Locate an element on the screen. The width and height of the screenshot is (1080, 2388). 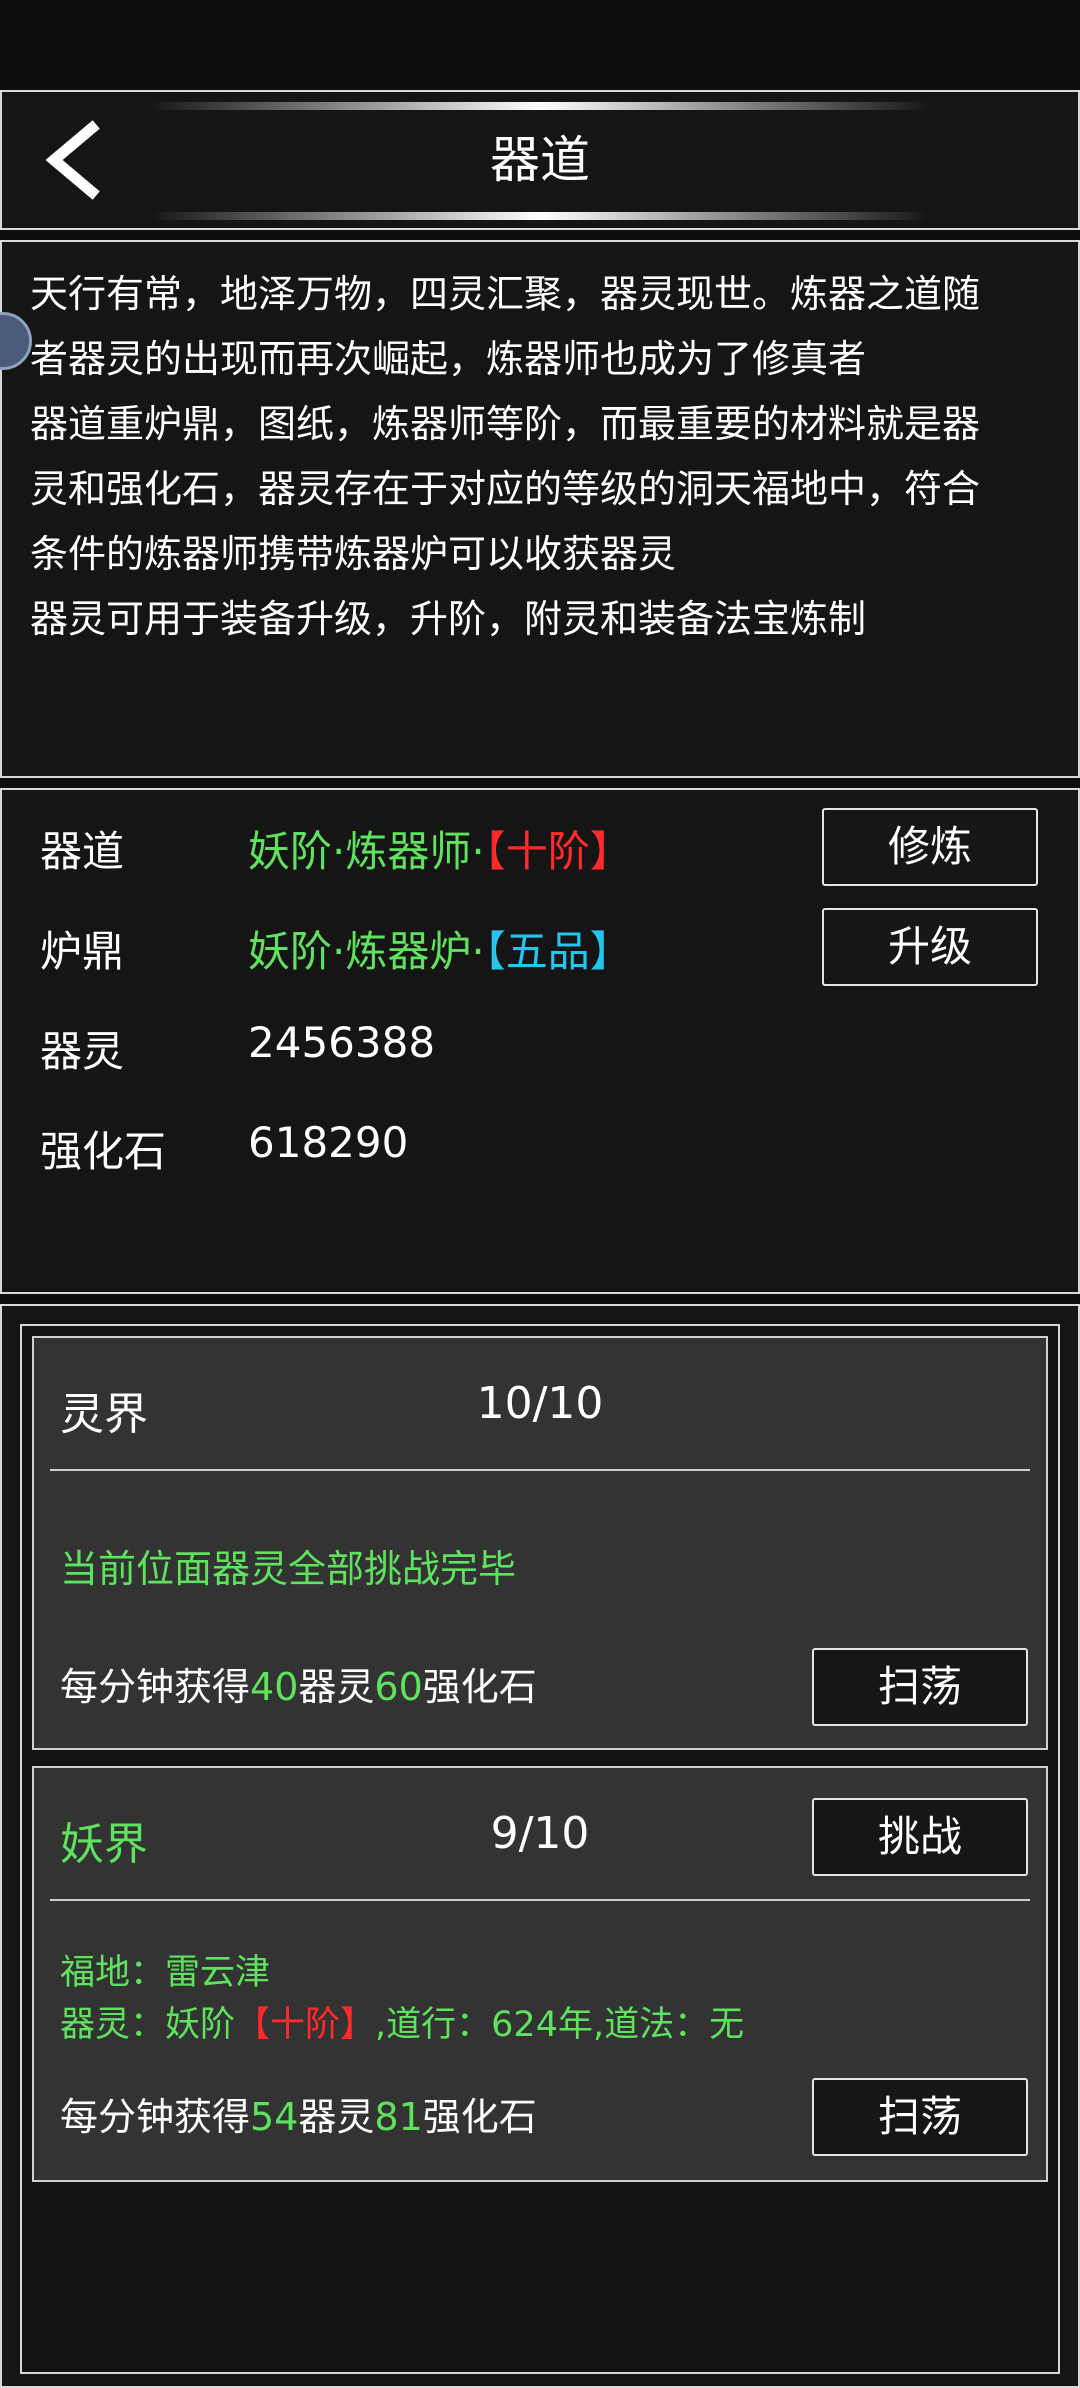
description-line: 器灵可用于装备升级，升阶，附灵和装备法宝炼制 is located at coordinates (448, 619).